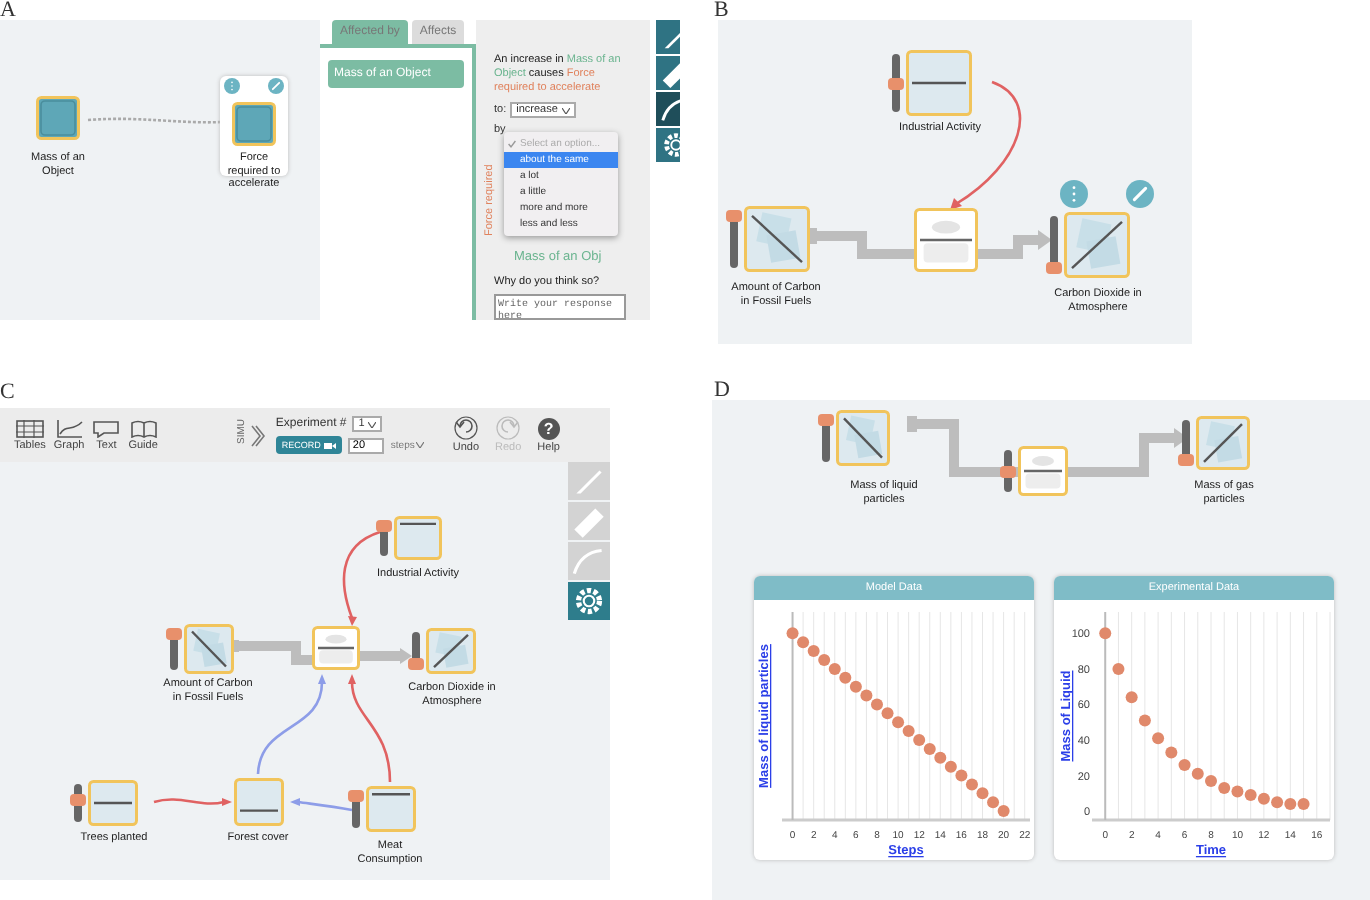 Image resolution: width=1370 pixels, height=900 pixels. I want to click on text-icon, so click(106, 428).